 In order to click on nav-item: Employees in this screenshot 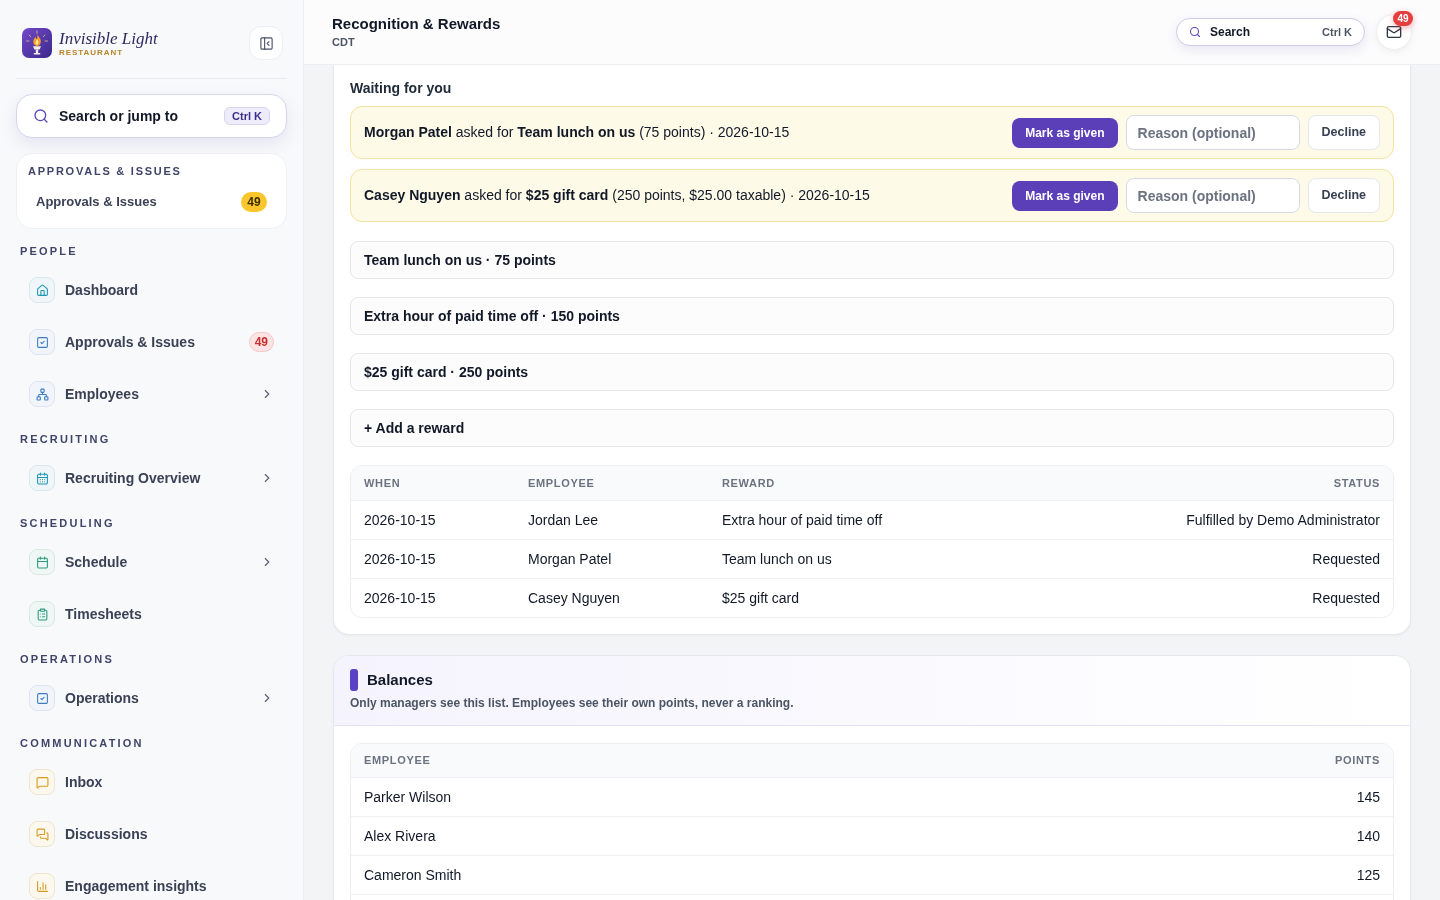, I will do `click(151, 394)`.